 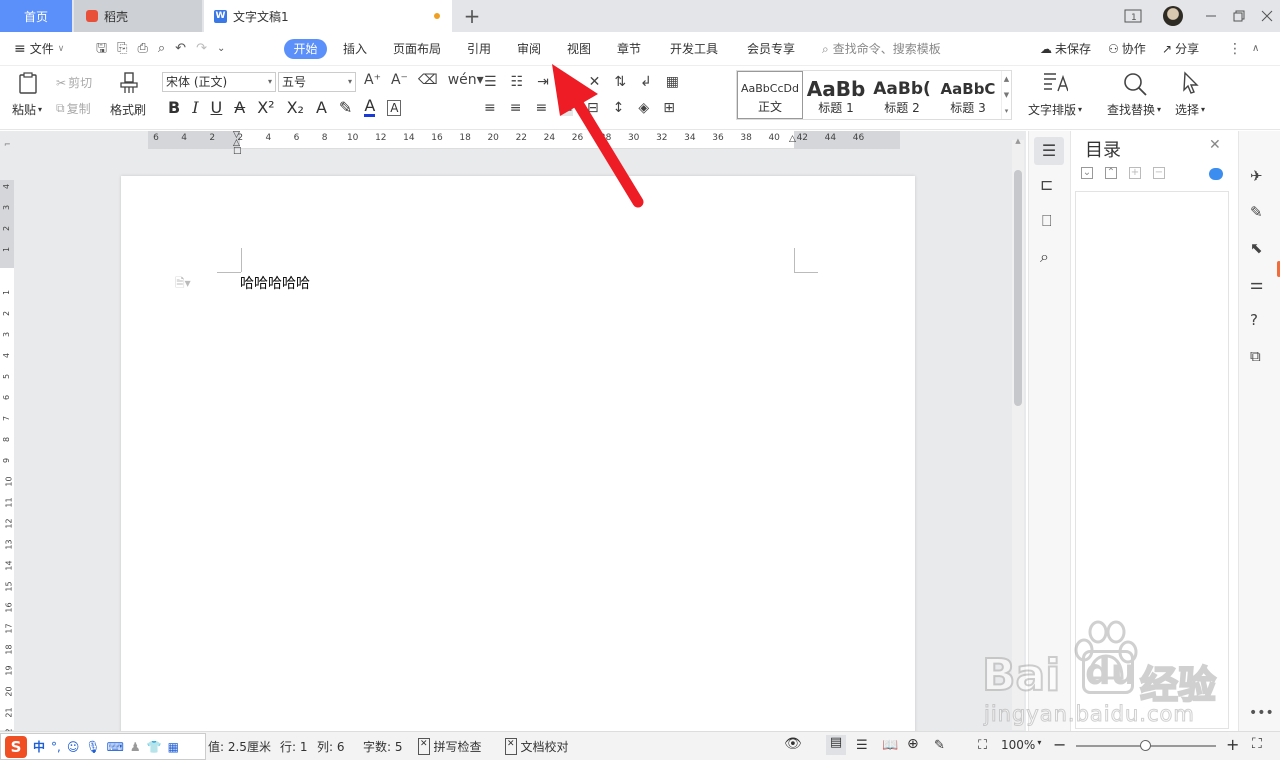 What do you see at coordinates (74, 82) in the screenshot?
I see `cut-button: ✂ 剪切` at bounding box center [74, 82].